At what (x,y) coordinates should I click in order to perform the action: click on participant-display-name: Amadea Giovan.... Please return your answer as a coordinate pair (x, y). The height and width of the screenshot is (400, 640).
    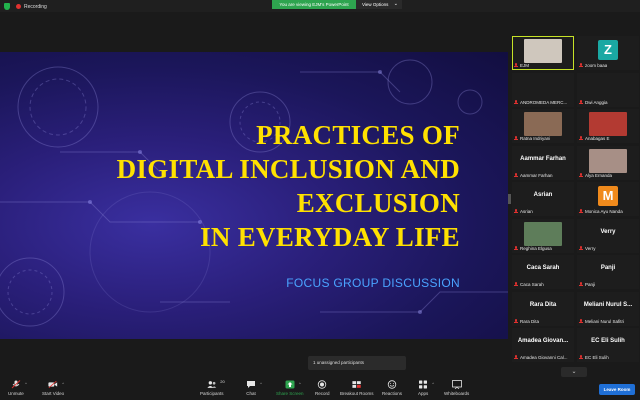
    Looking at the image, I should click on (543, 341).